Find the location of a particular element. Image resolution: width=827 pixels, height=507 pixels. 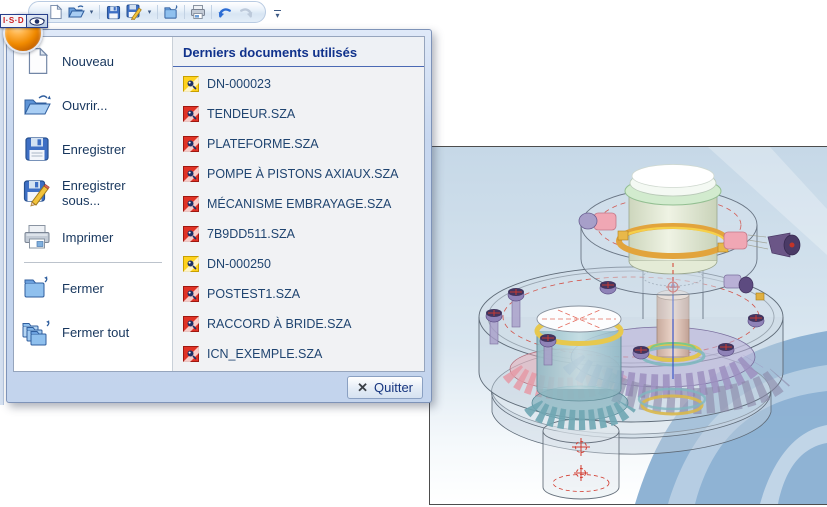

eye-icon is located at coordinates (37, 21).